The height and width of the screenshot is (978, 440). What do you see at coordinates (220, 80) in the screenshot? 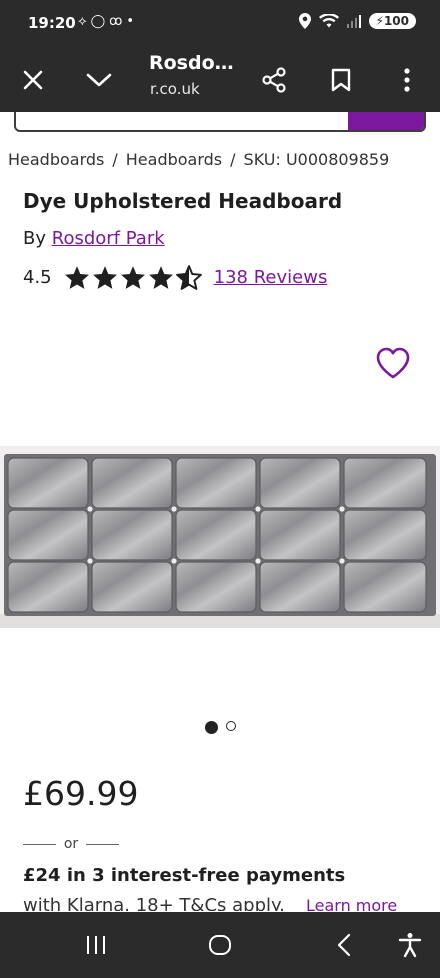
I see `browser-toolbar: Rosdo… r.co.uk` at bounding box center [220, 80].